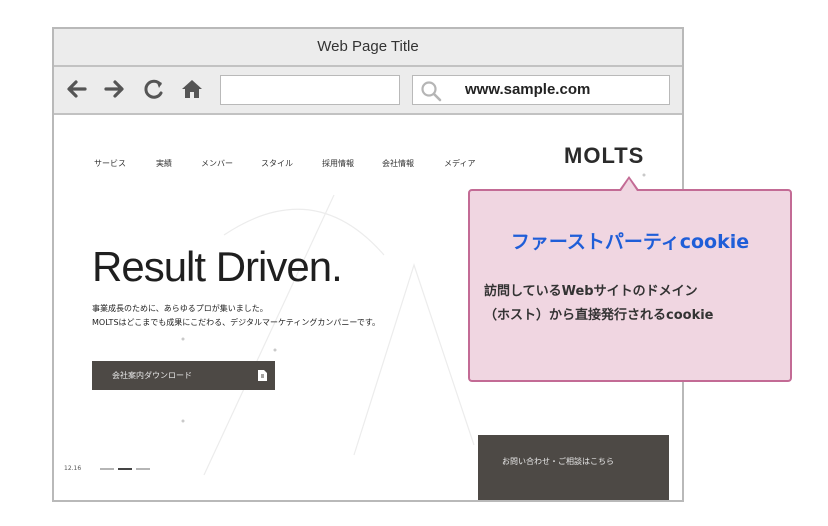 Image resolution: width=828 pixels, height=526 pixels. What do you see at coordinates (573, 467) in the screenshot?
I see `contact-button: お問い合わせ・ご相談はこちら` at bounding box center [573, 467].